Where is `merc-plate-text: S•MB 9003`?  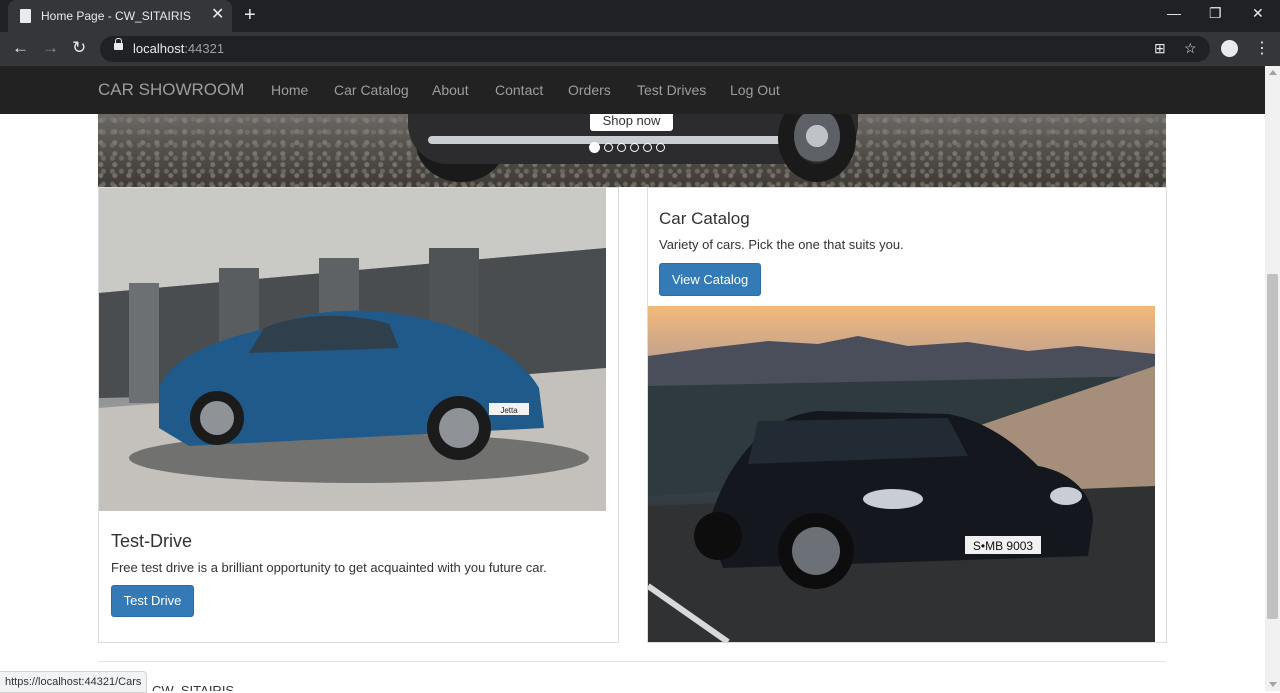 merc-plate-text: S•MB 9003 is located at coordinates (1003, 546).